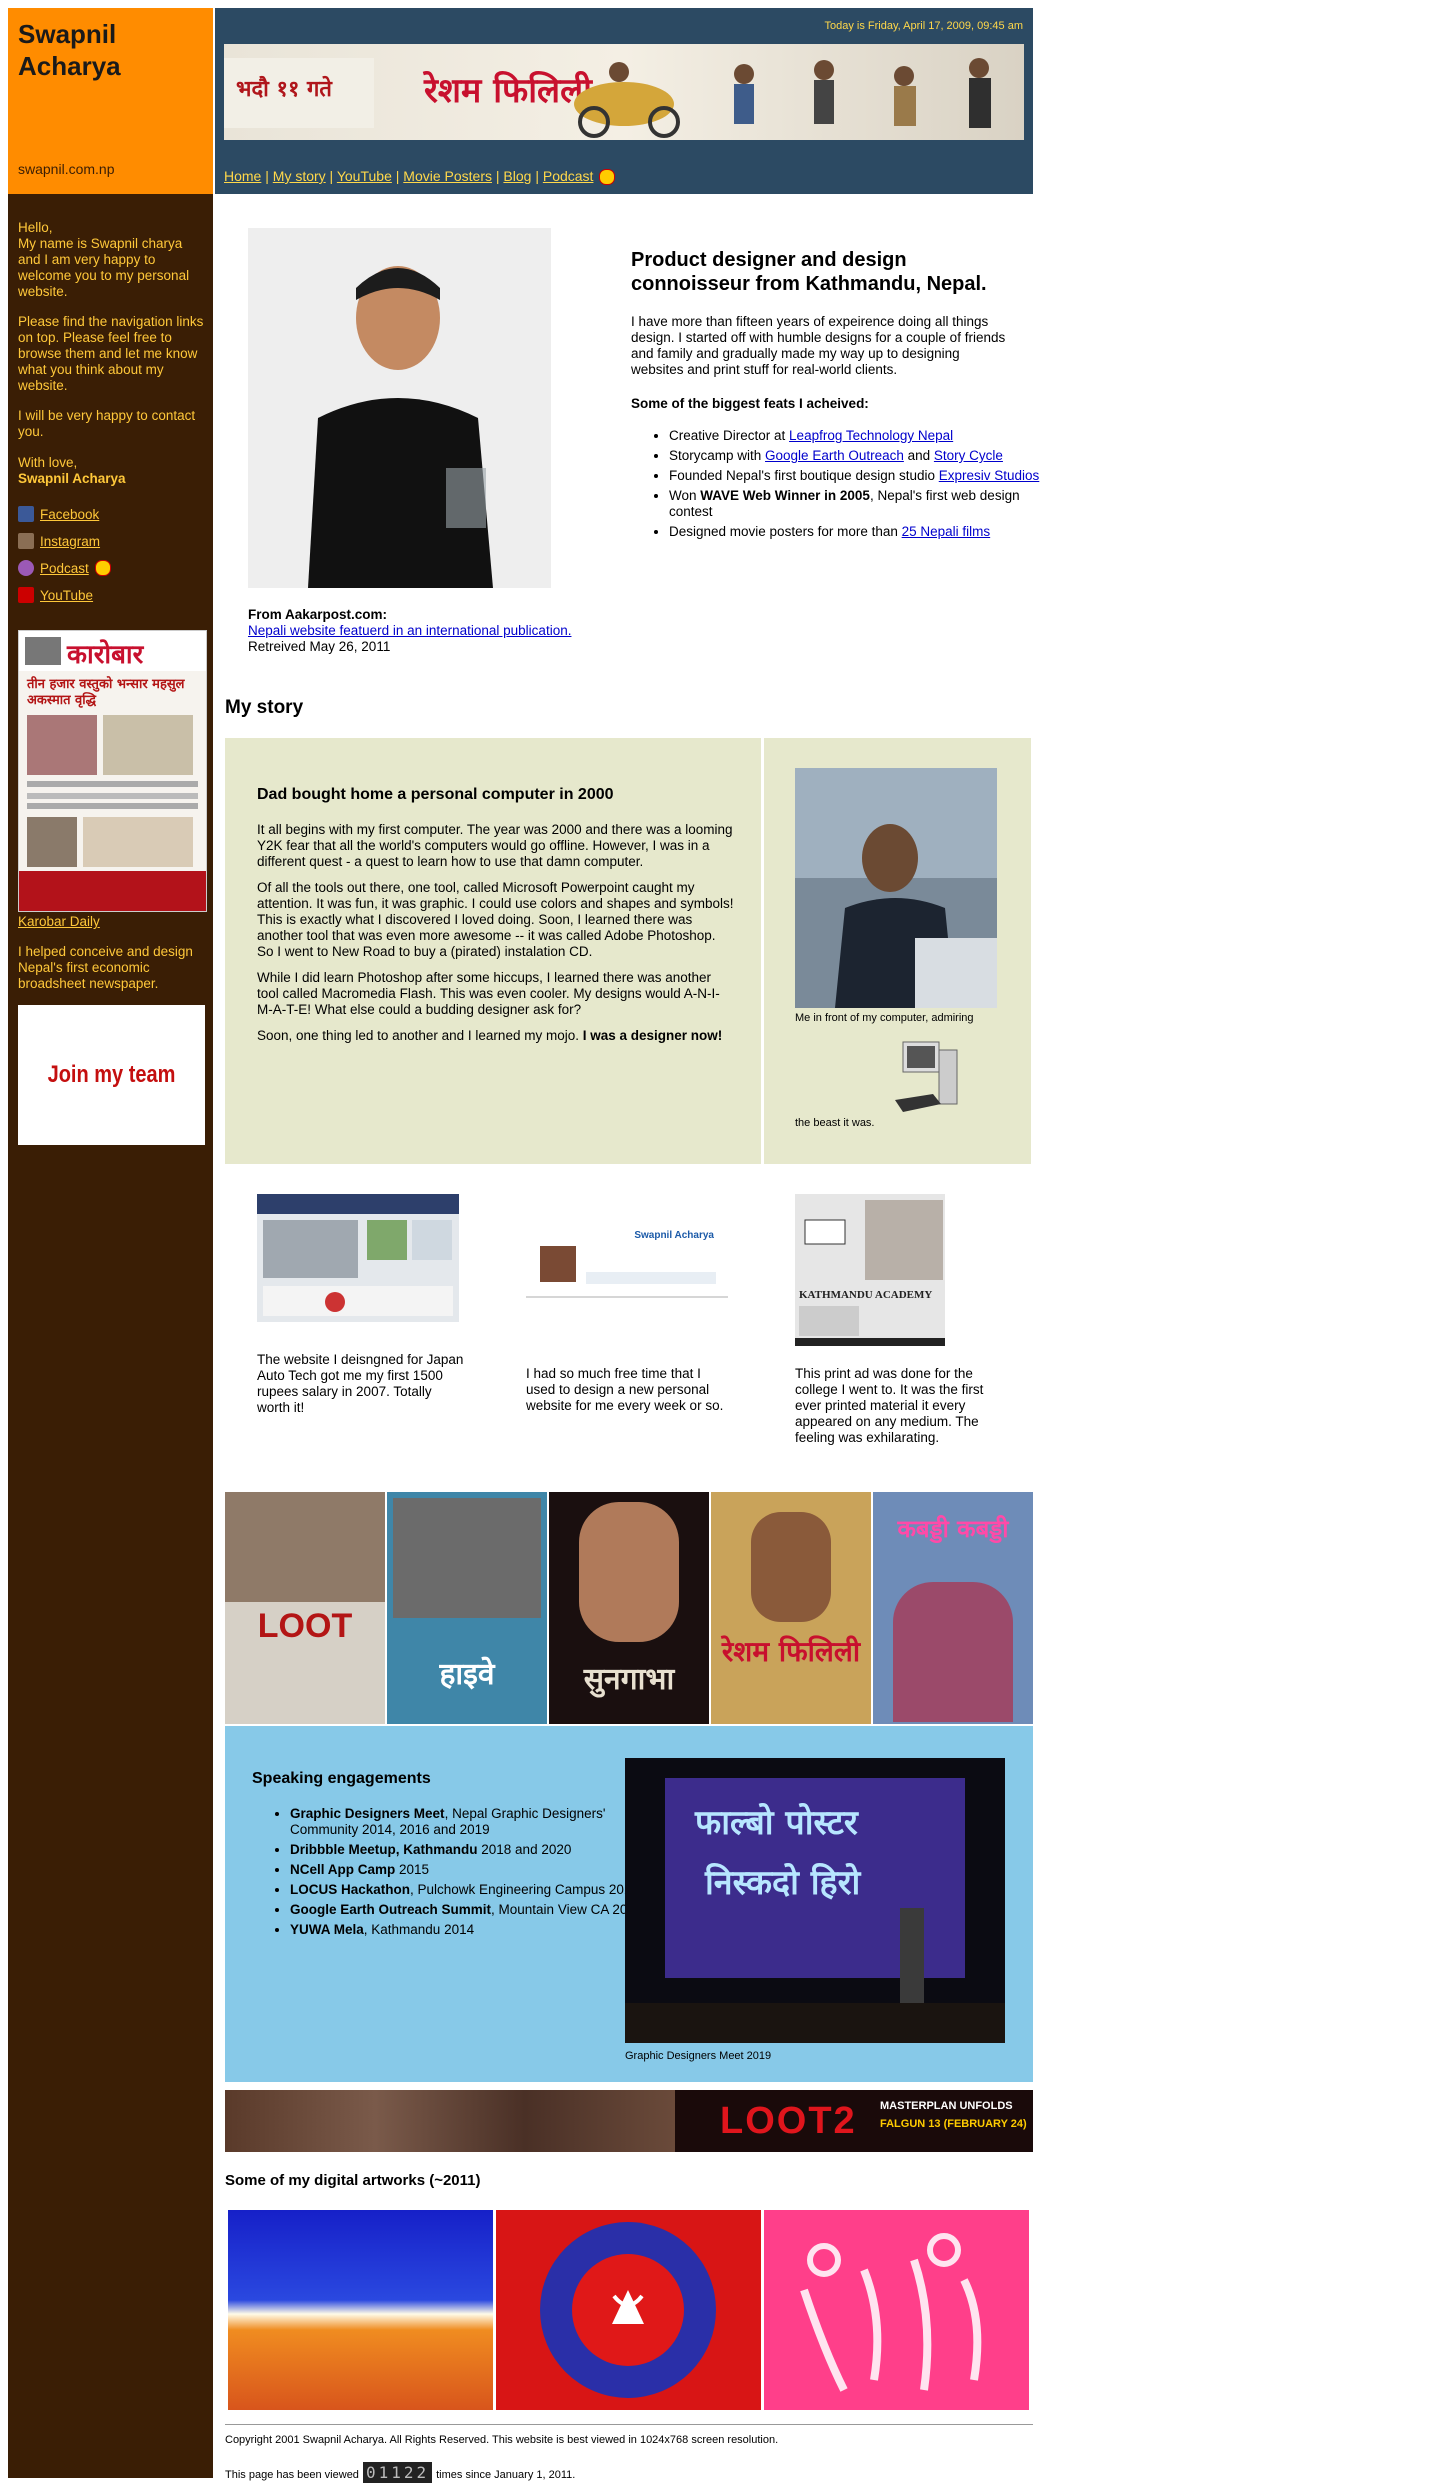 The image size is (1440, 2485). Describe the element at coordinates (629, 1679) in the screenshot. I see `poster-title: सुनगाभा` at that location.